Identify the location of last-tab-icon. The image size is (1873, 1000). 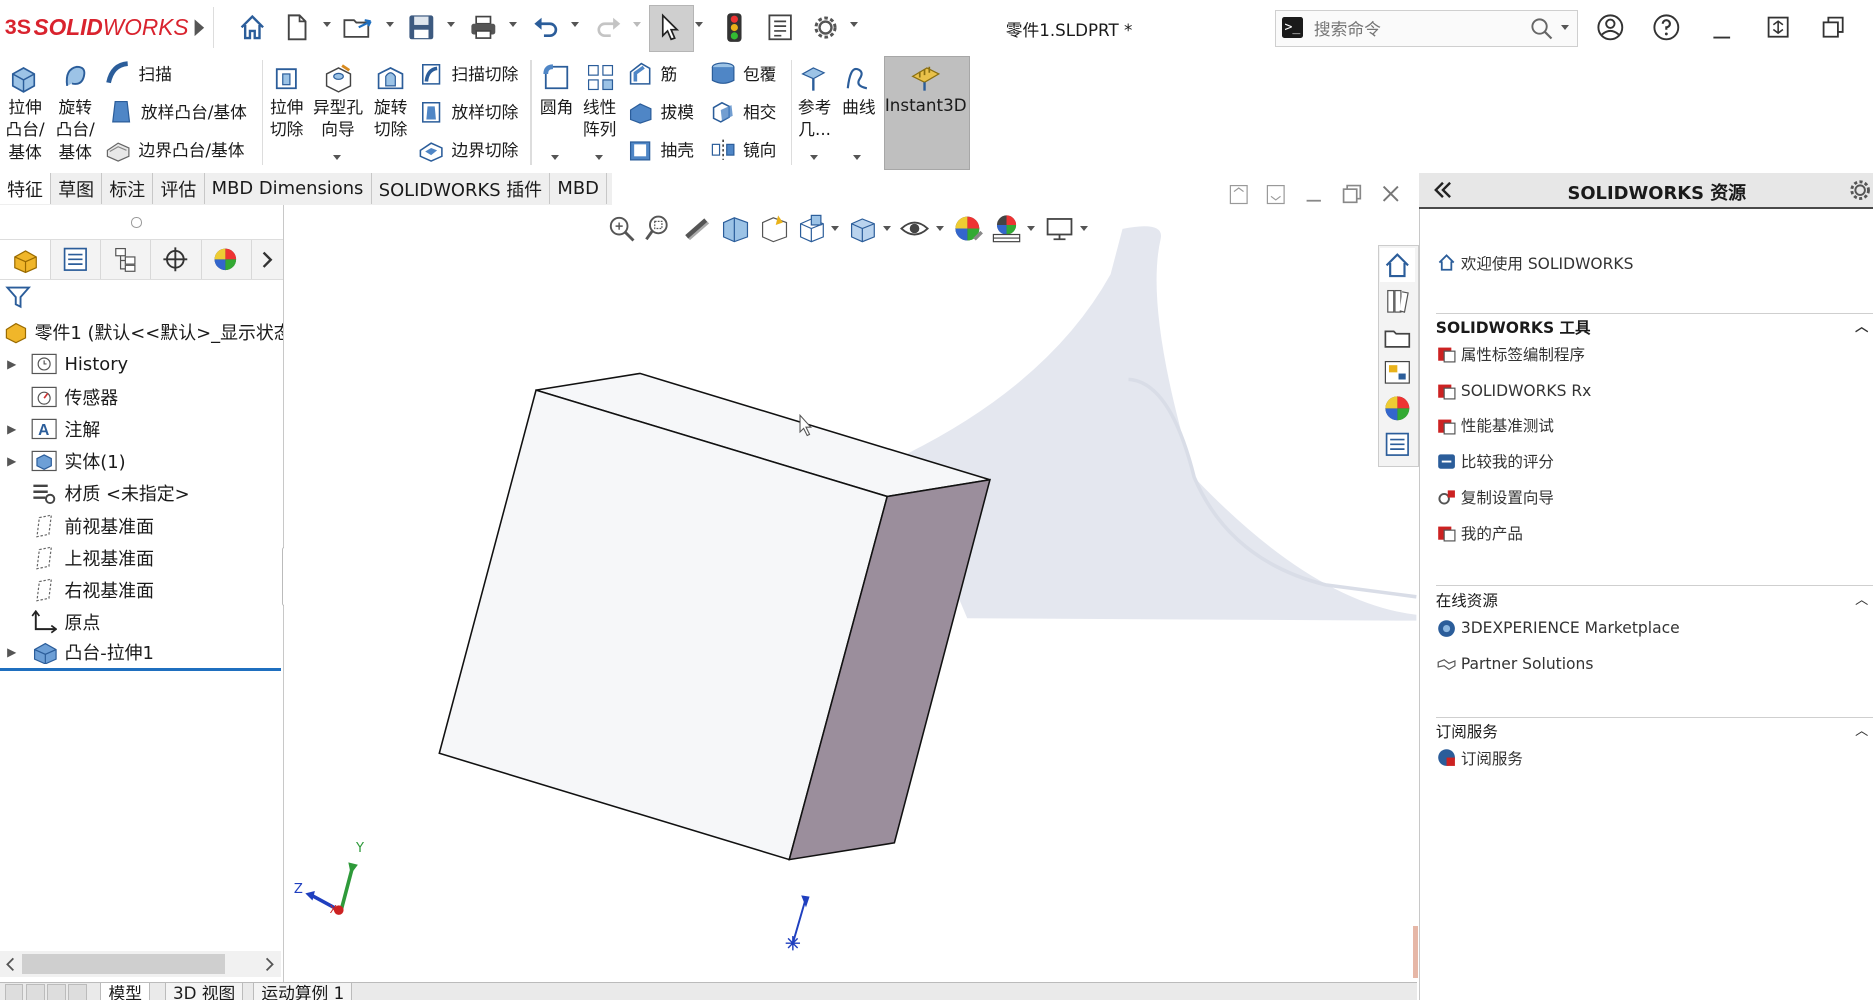
(77, 992).